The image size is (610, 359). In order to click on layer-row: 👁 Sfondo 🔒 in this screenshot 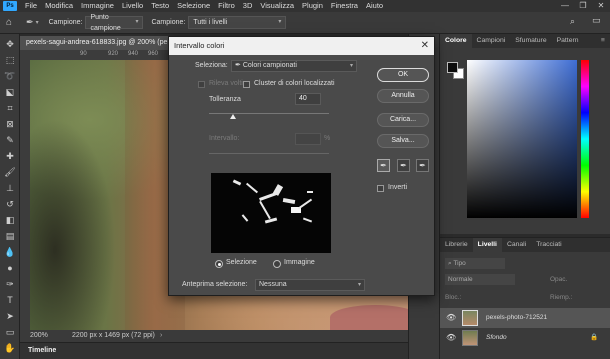, I will do `click(525, 338)`.